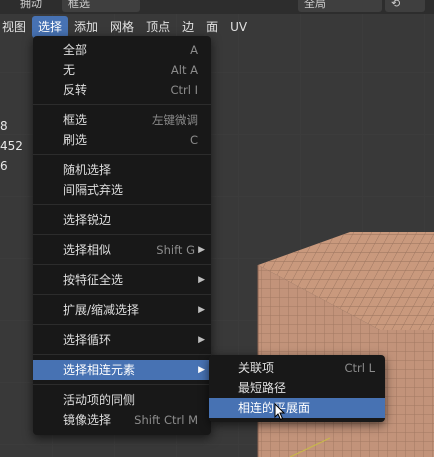  I want to click on box-select-item: 框选 左键微调, so click(122, 120).